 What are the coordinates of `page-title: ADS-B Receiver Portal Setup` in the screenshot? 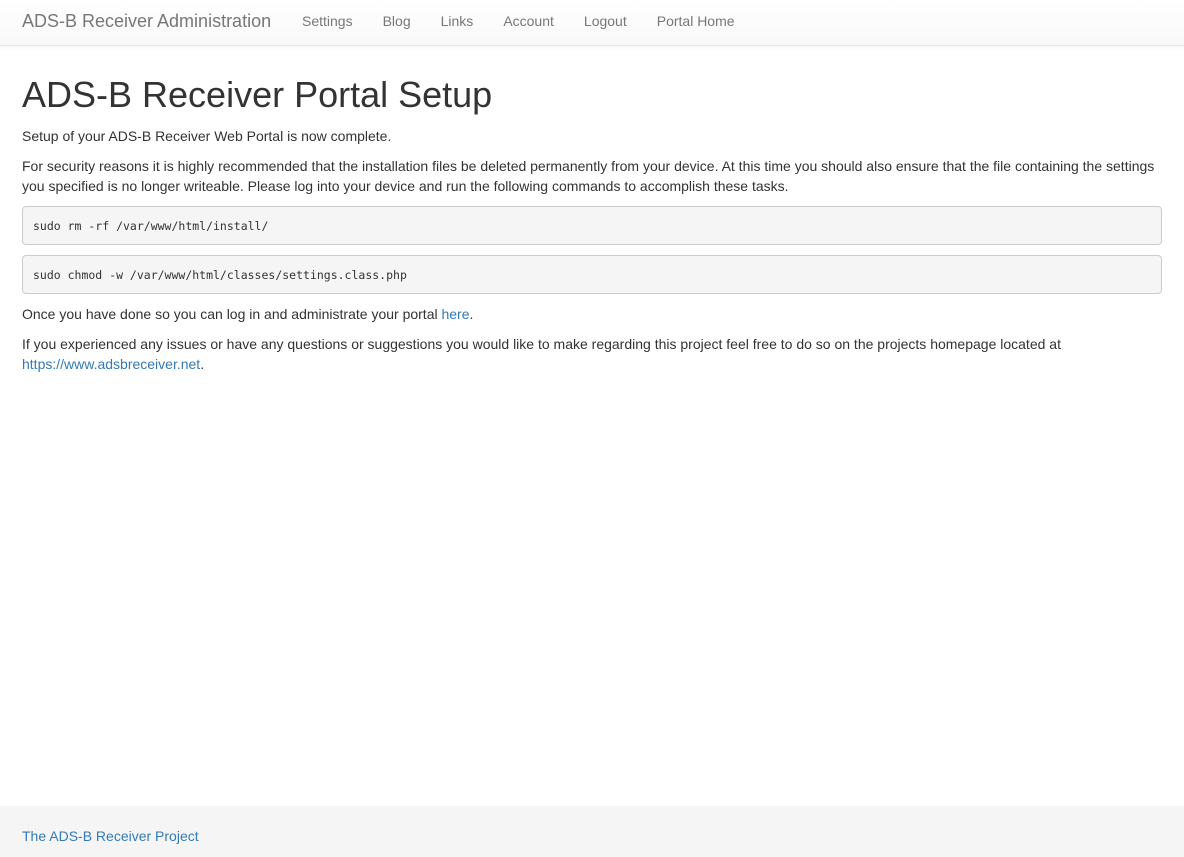 It's located at (257, 94).